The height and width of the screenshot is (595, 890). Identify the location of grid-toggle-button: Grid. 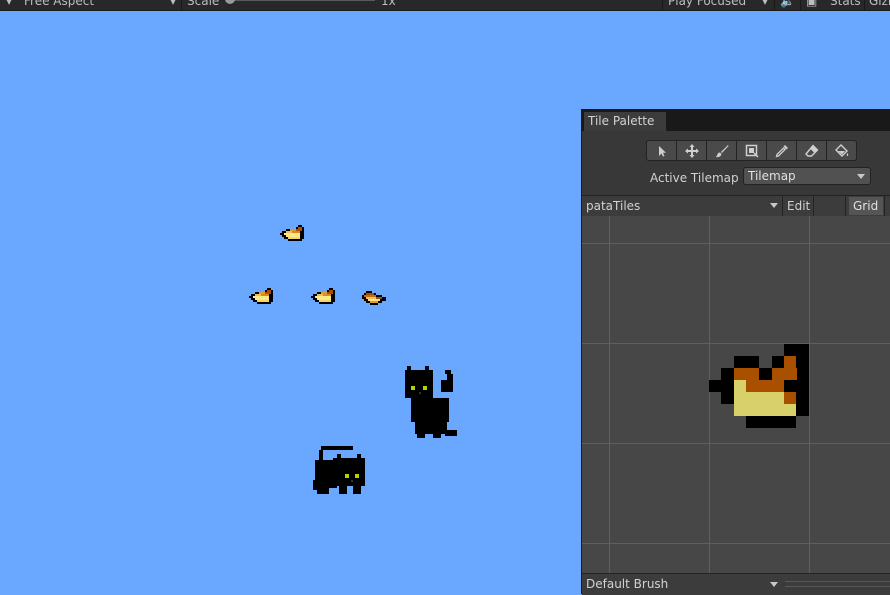
(866, 206).